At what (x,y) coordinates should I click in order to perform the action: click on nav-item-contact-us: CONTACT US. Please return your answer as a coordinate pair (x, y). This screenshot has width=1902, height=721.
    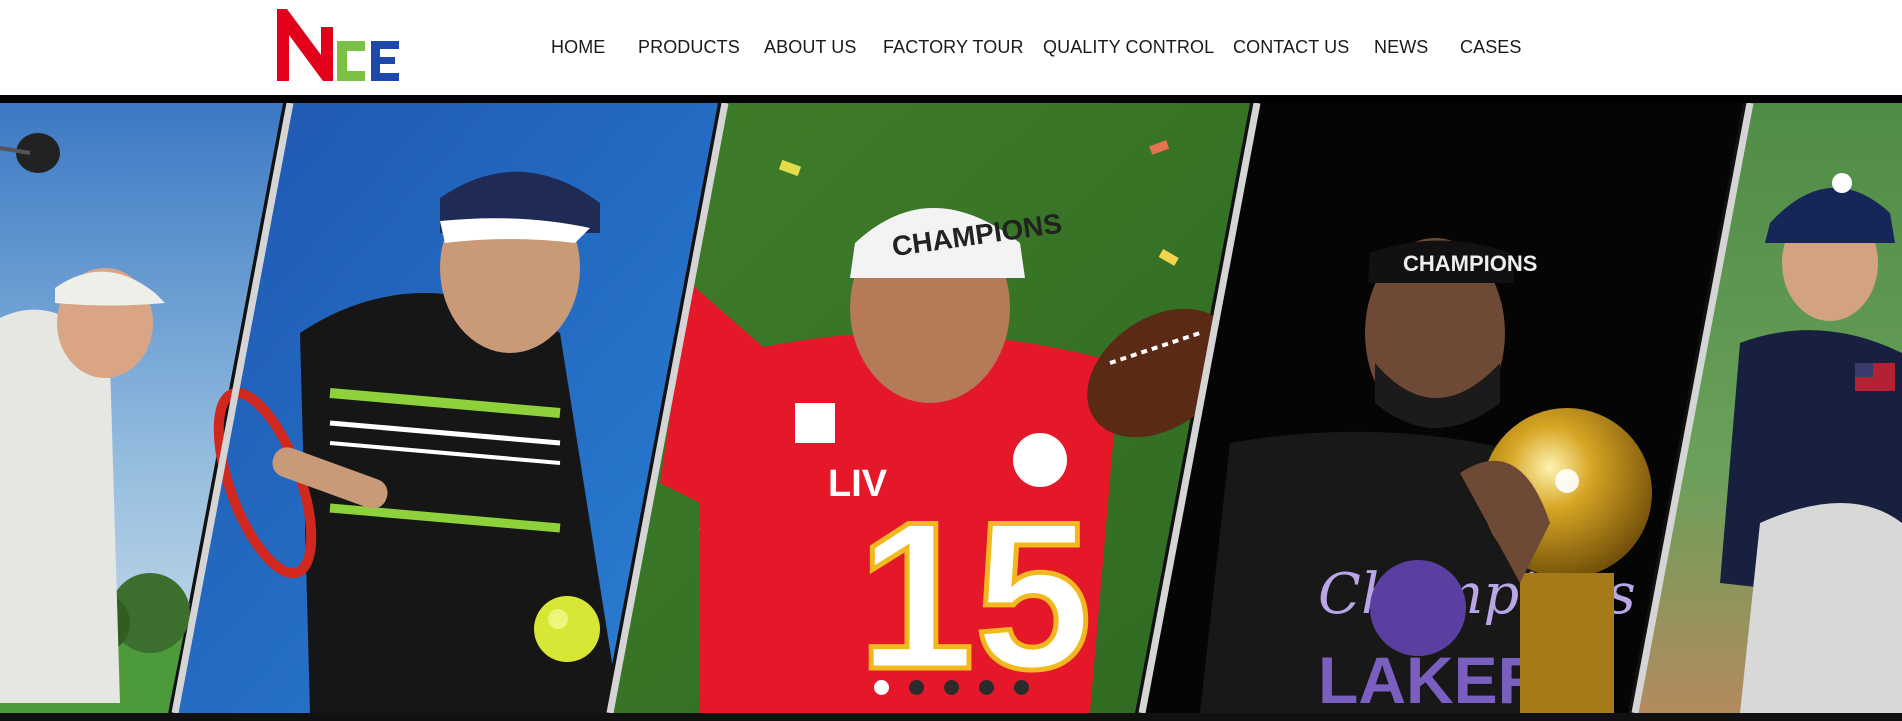
    Looking at the image, I should click on (1291, 47).